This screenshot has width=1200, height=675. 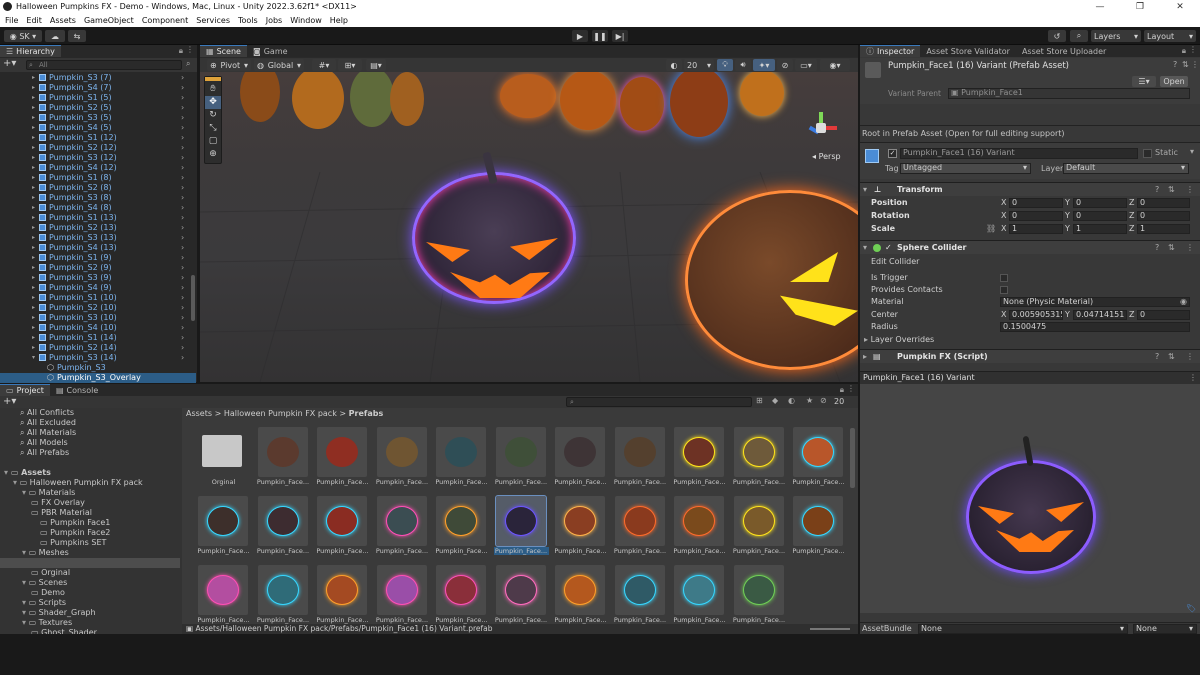 I want to click on layer-dropdown: Default ▾, so click(x=1126, y=168).